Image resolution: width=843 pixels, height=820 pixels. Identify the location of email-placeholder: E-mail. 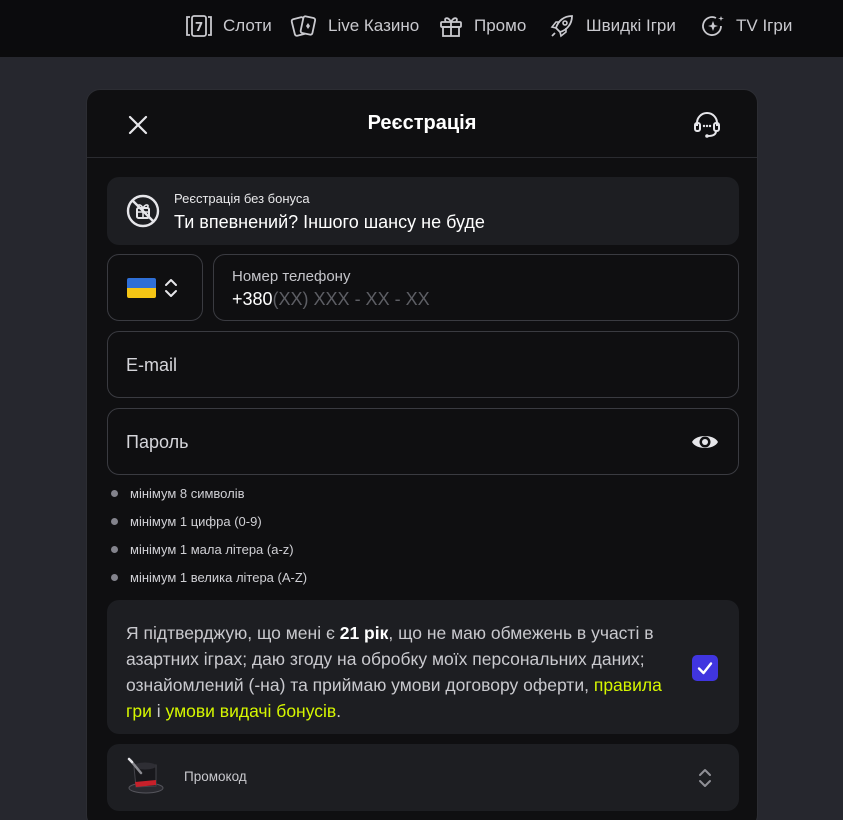
(152, 365).